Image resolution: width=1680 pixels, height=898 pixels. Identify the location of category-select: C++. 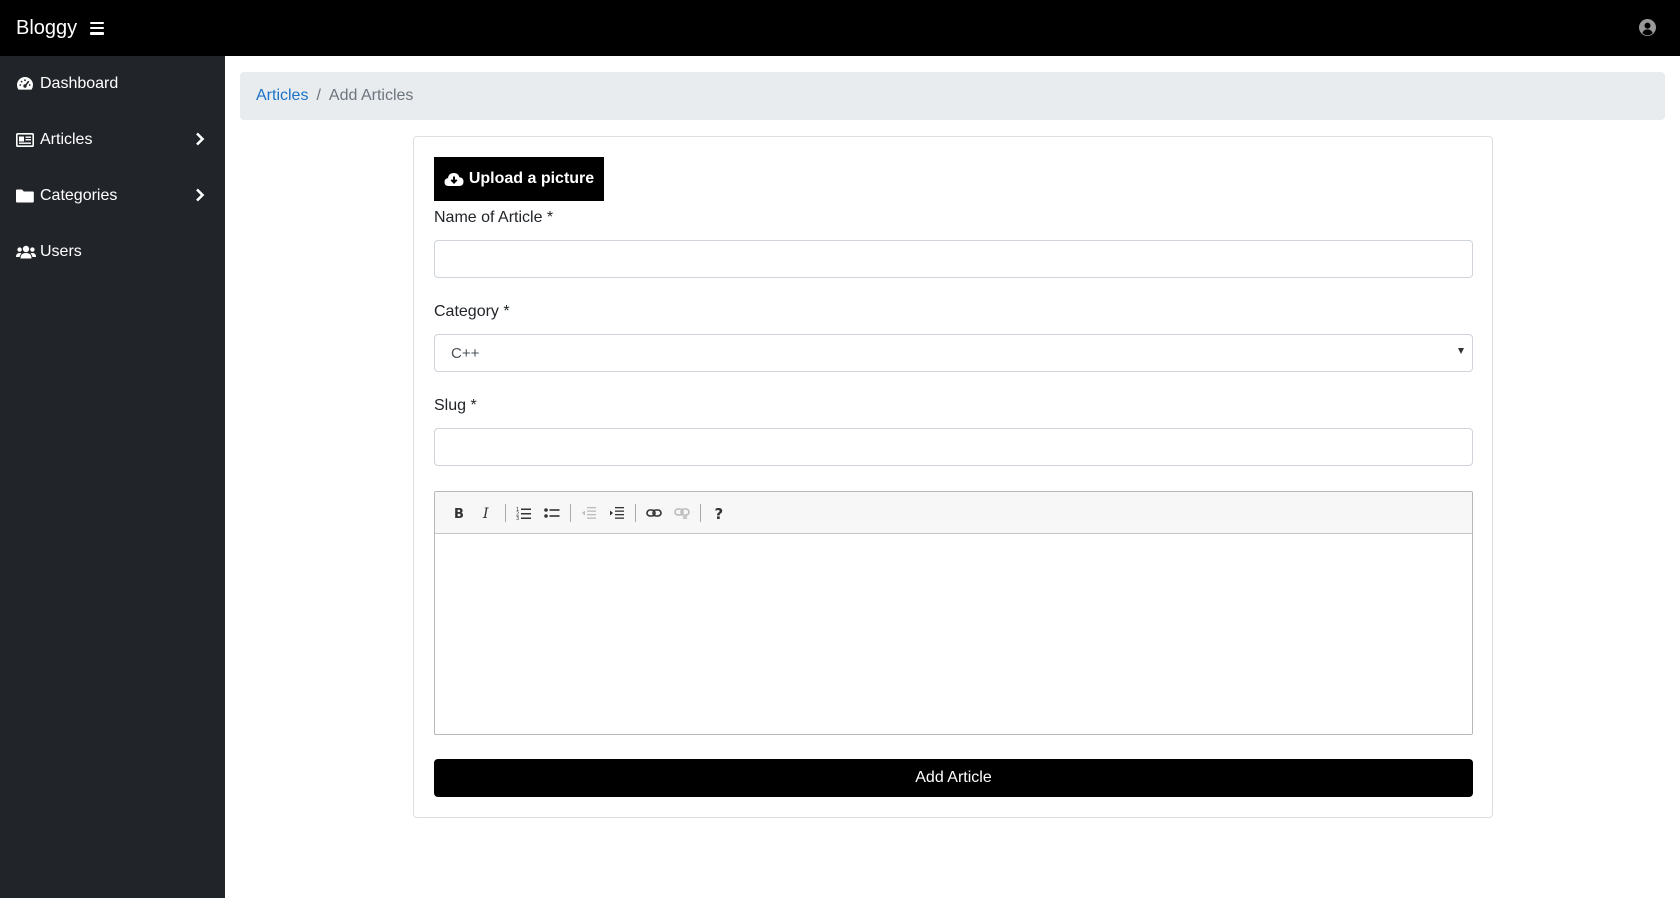
(953, 353).